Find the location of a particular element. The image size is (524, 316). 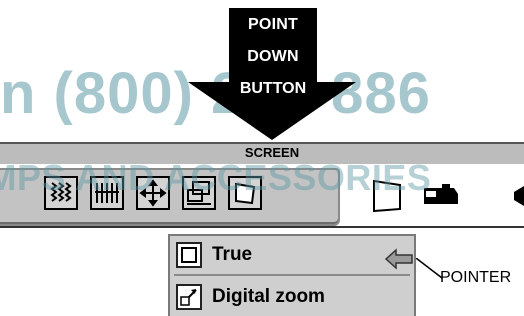

pointer-icon is located at coordinates (398, 259).